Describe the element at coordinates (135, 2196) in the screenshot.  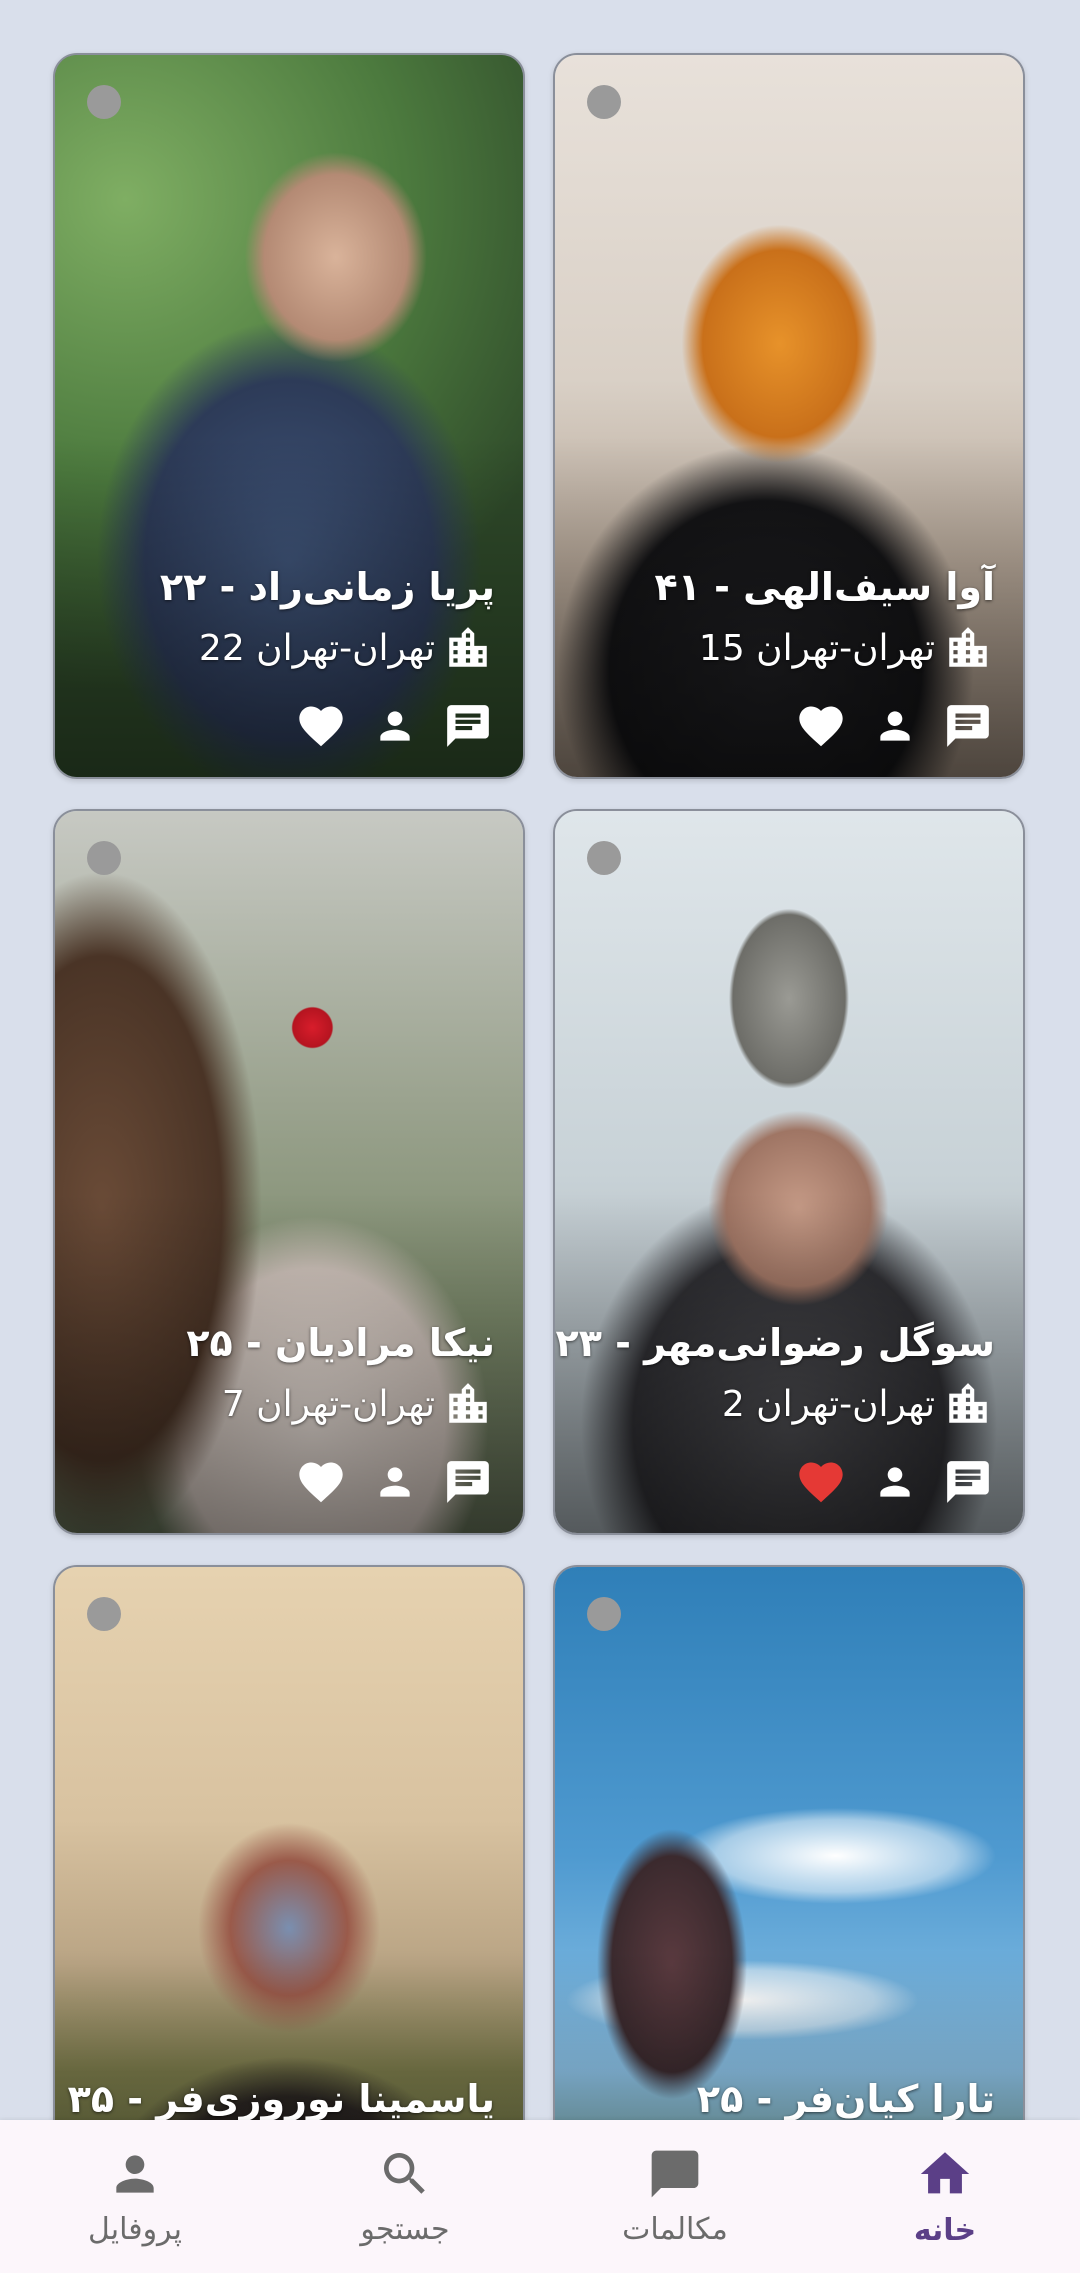
I see `nav-item-profile: پروفایل` at that location.